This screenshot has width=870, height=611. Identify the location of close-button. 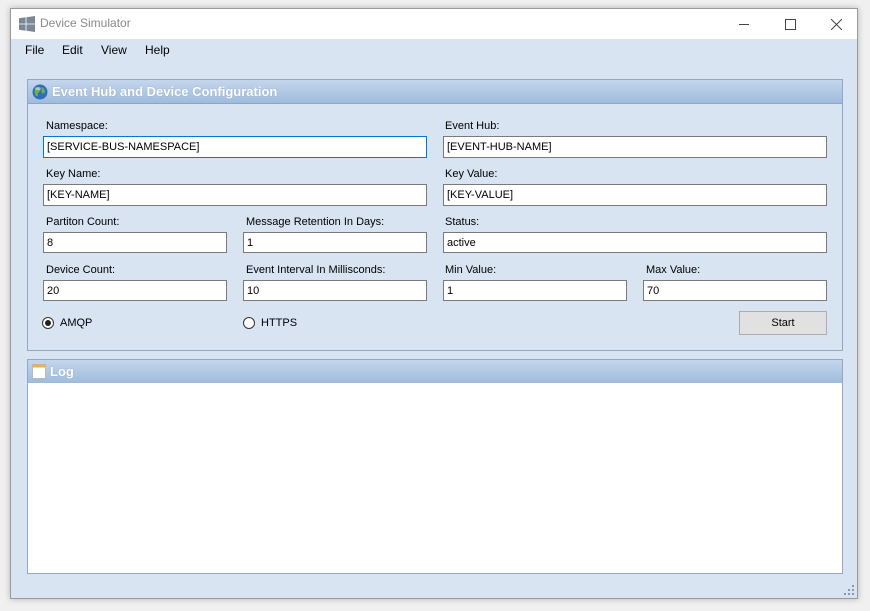
(836, 24).